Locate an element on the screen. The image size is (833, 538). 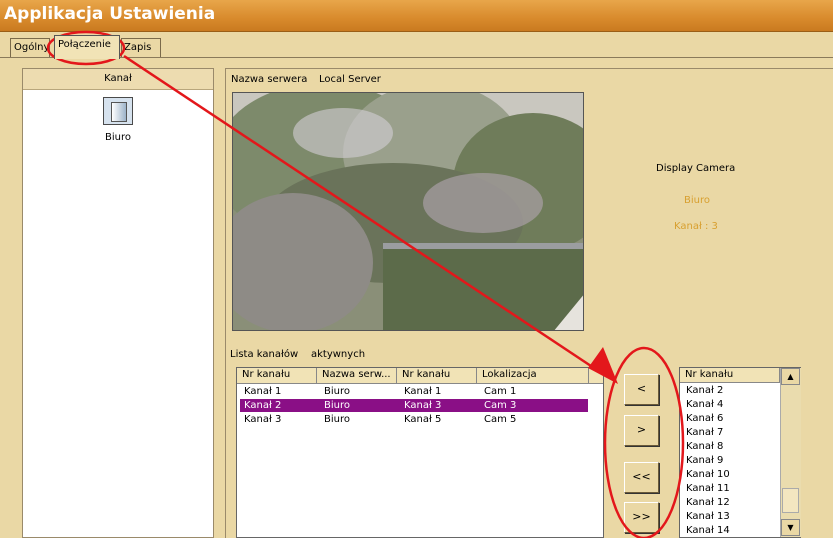
channel-tree-header: Kanał is located at coordinates (118, 79).